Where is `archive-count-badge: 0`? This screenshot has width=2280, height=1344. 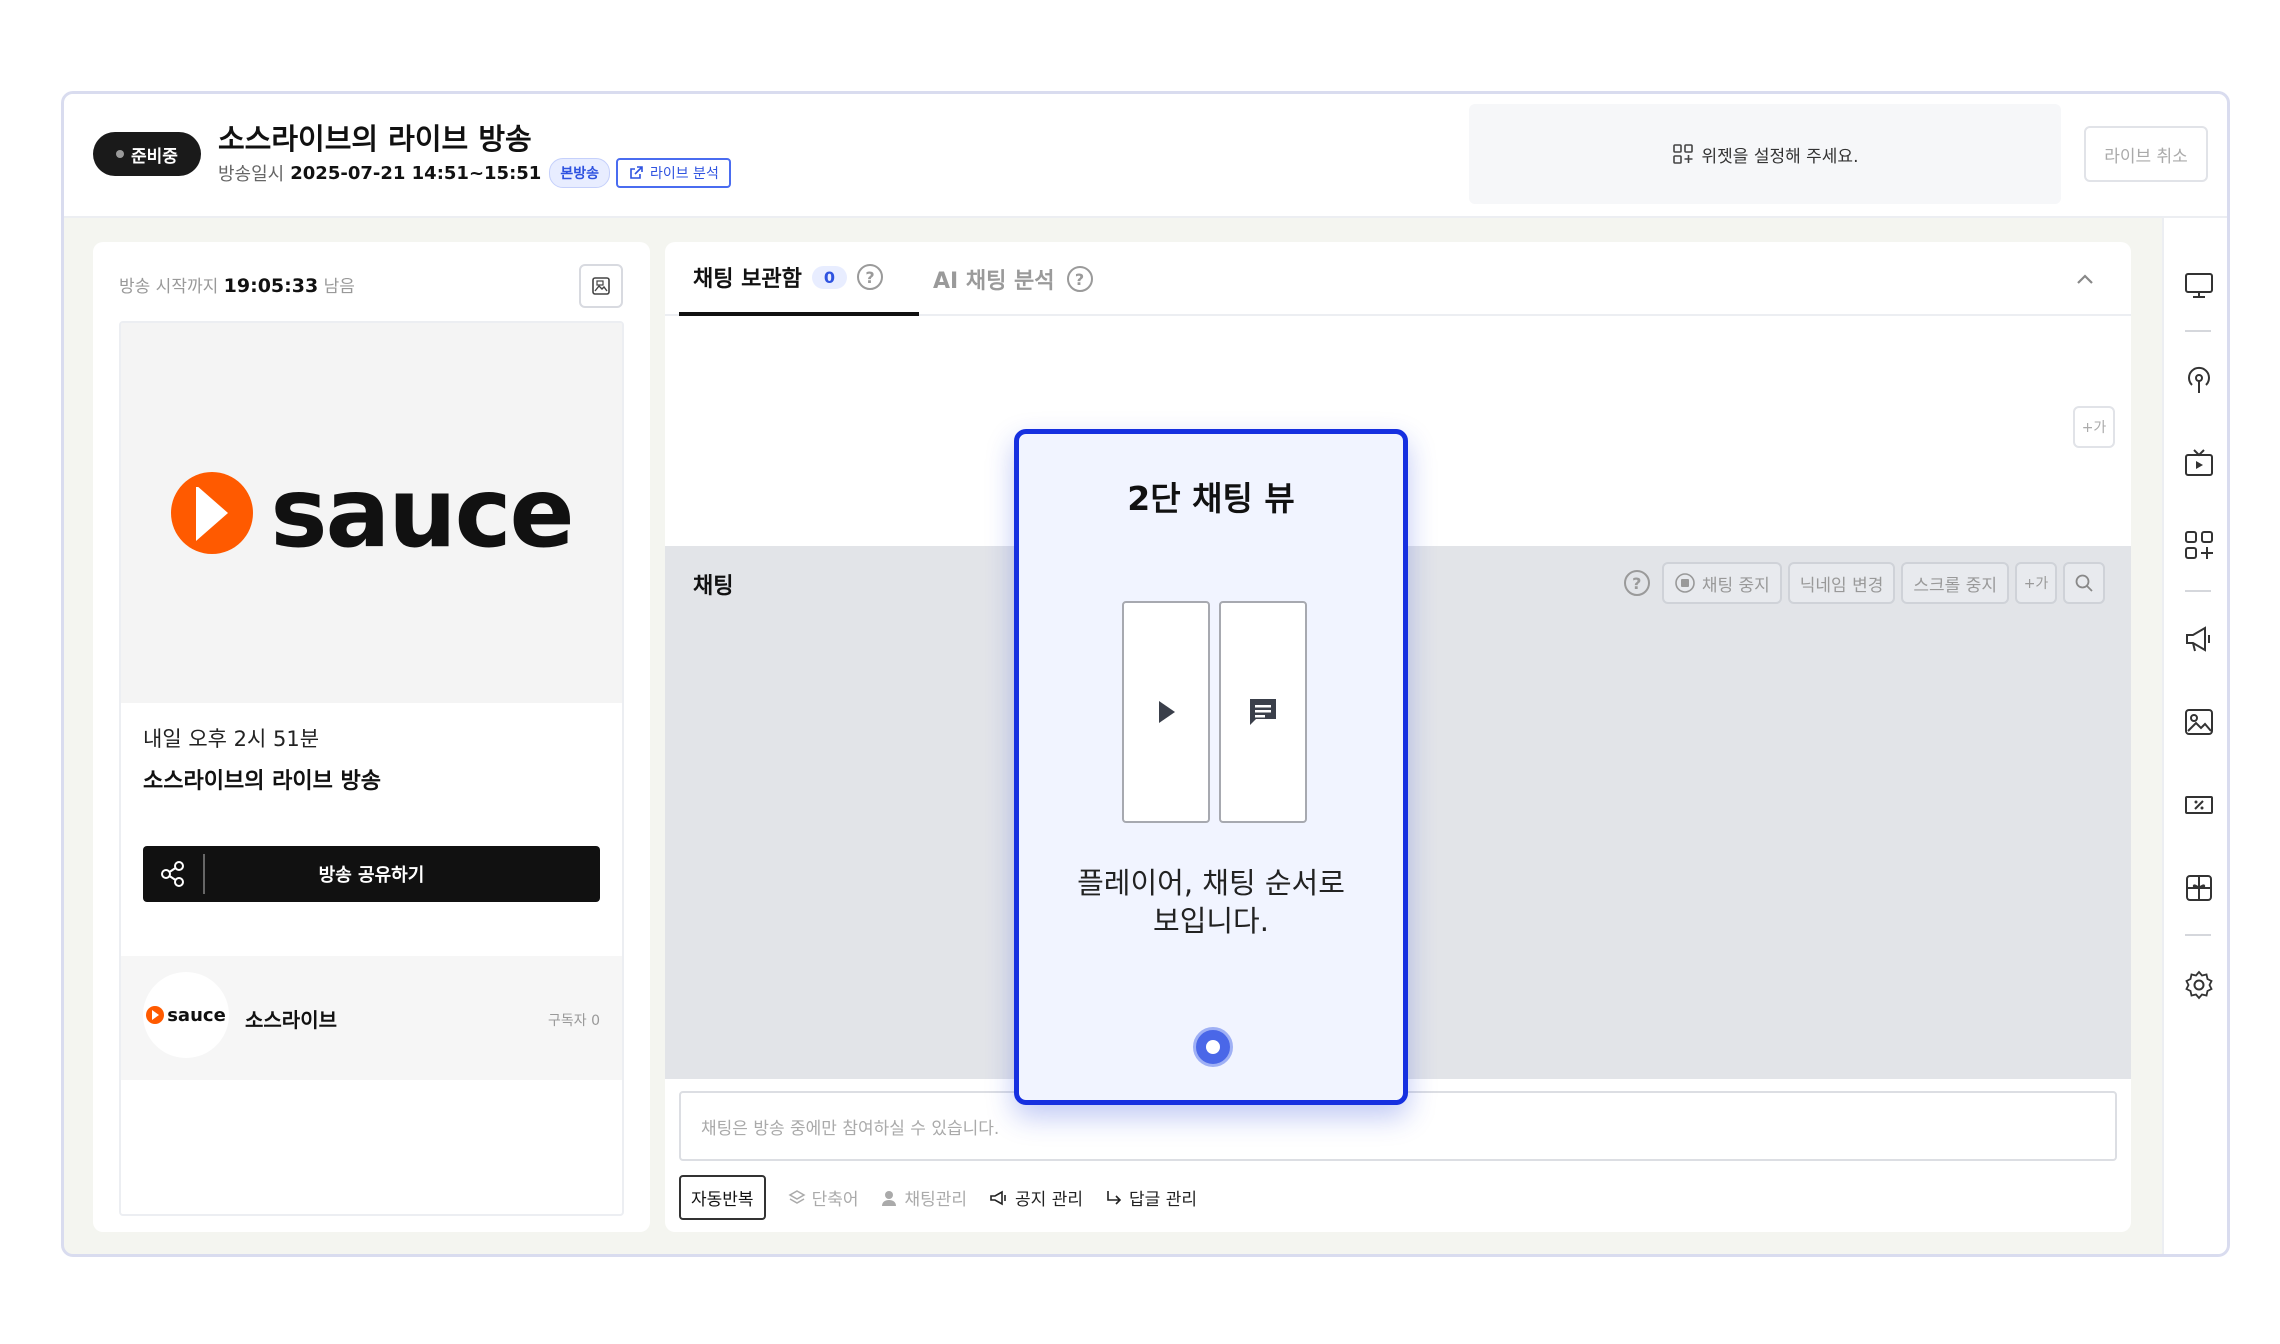 archive-count-badge: 0 is located at coordinates (829, 277).